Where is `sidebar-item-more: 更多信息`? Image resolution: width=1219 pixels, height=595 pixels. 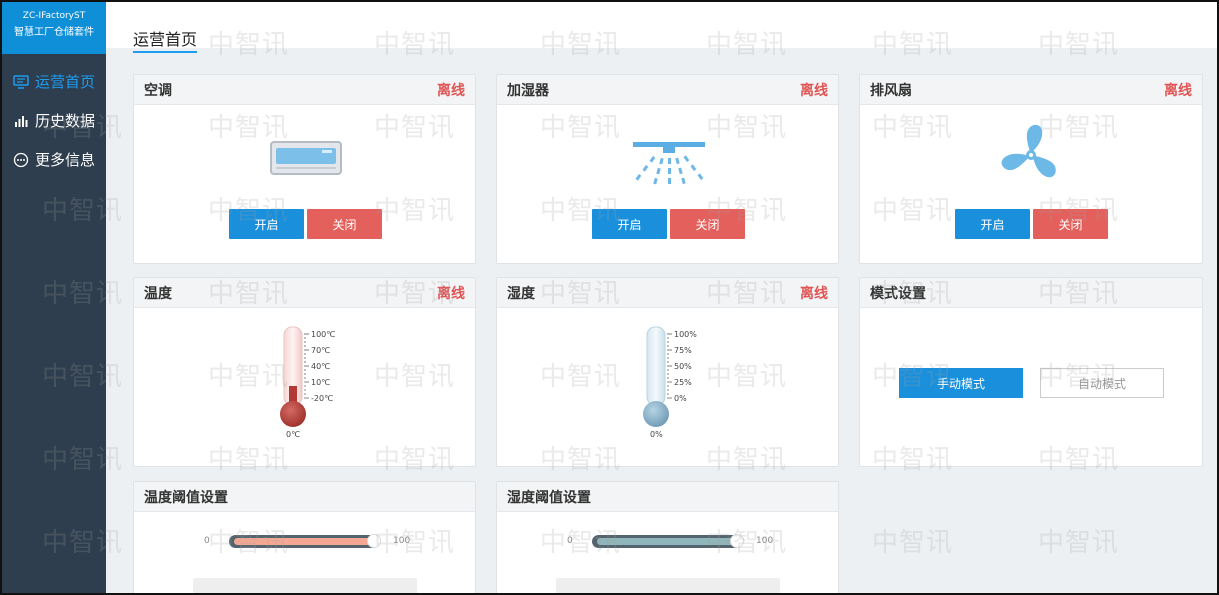 sidebar-item-more: 更多信息 is located at coordinates (54, 159).